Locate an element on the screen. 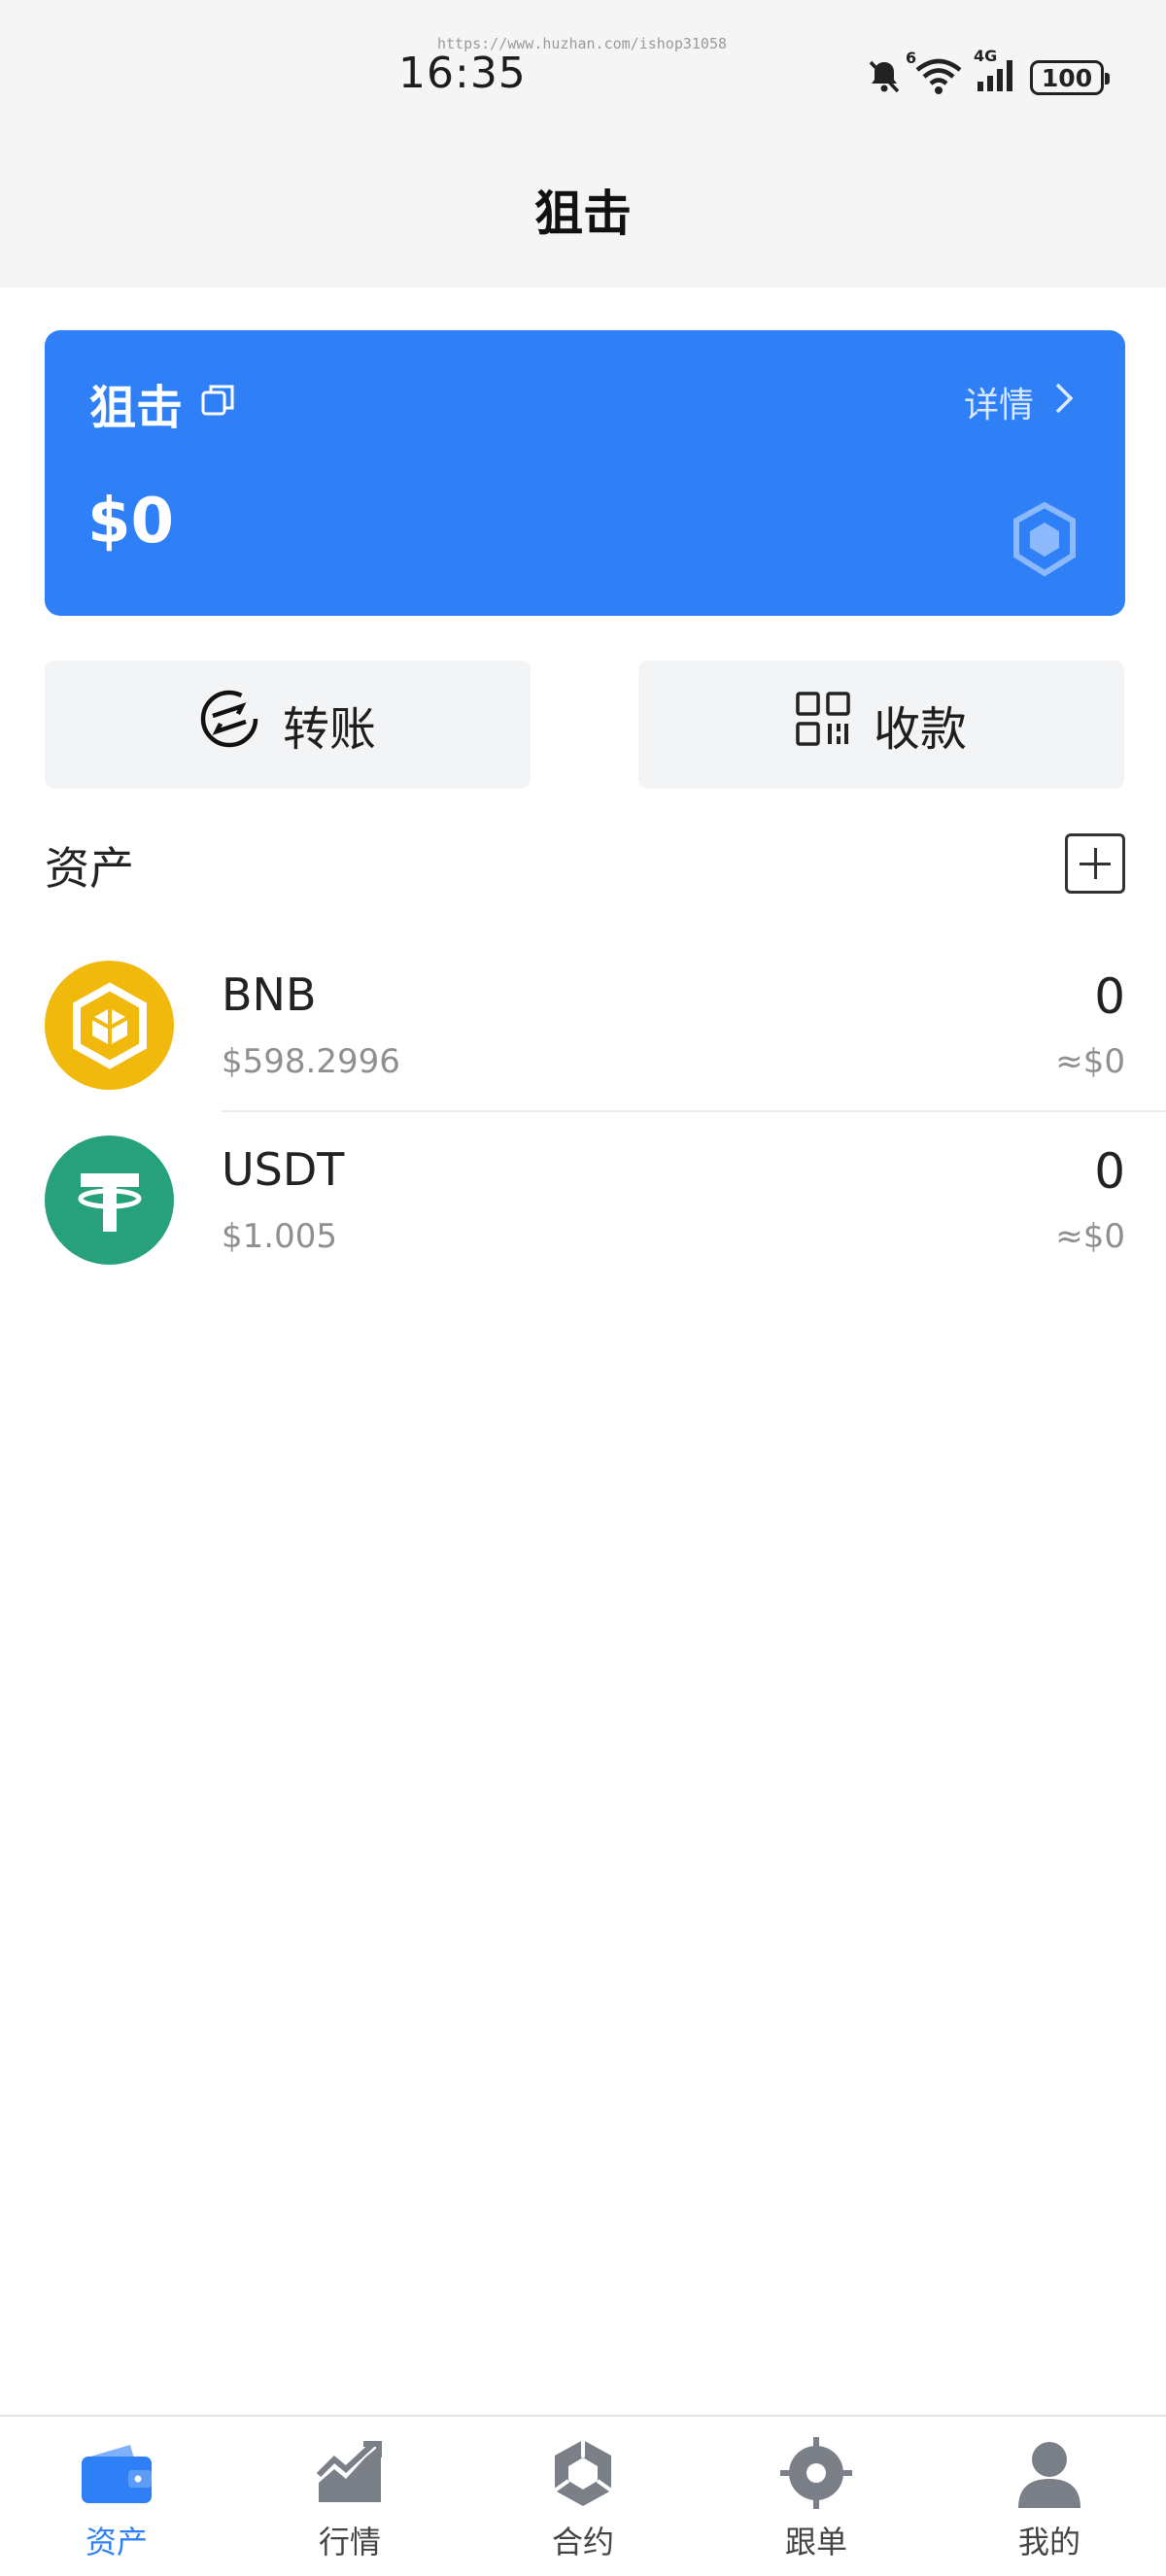  wifi-label: 6 is located at coordinates (911, 58).